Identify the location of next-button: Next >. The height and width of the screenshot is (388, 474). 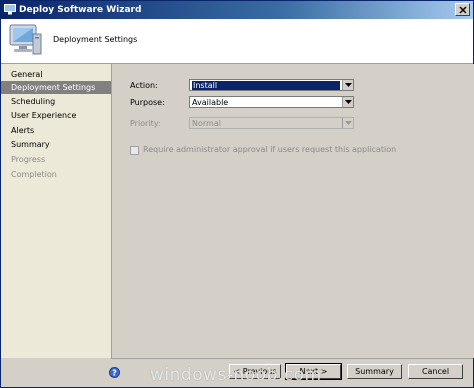
(313, 371).